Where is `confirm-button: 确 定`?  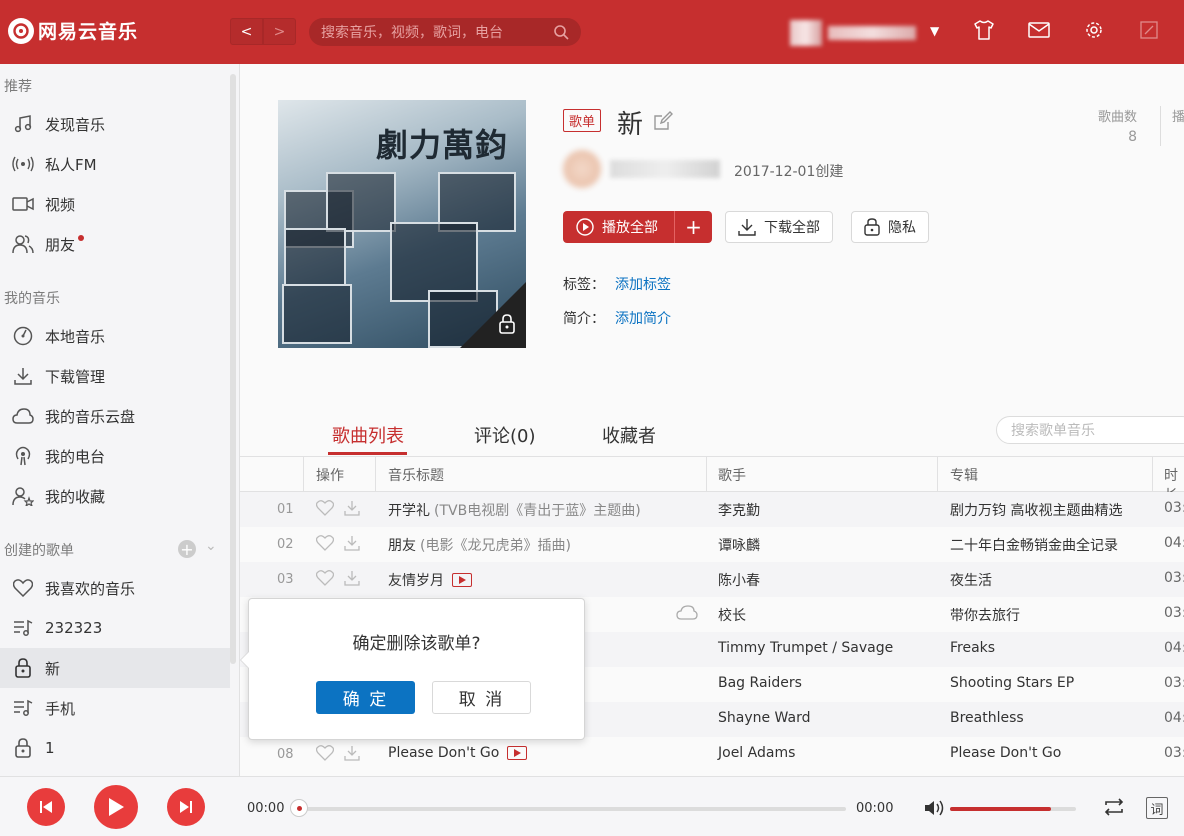 confirm-button: 确 定 is located at coordinates (365, 697).